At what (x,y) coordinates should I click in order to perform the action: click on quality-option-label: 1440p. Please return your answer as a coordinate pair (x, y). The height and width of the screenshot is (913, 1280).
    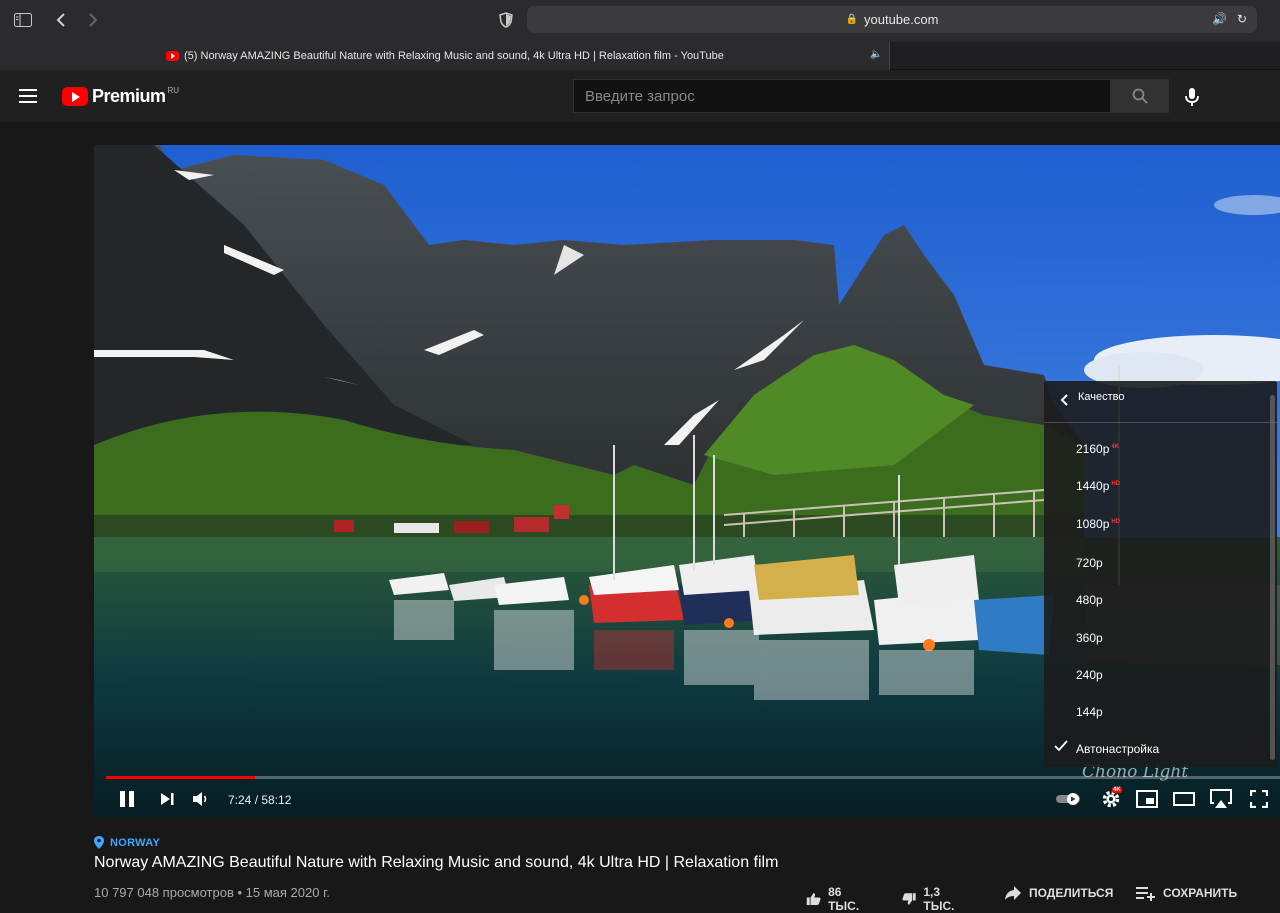
    Looking at the image, I should click on (1093, 486).